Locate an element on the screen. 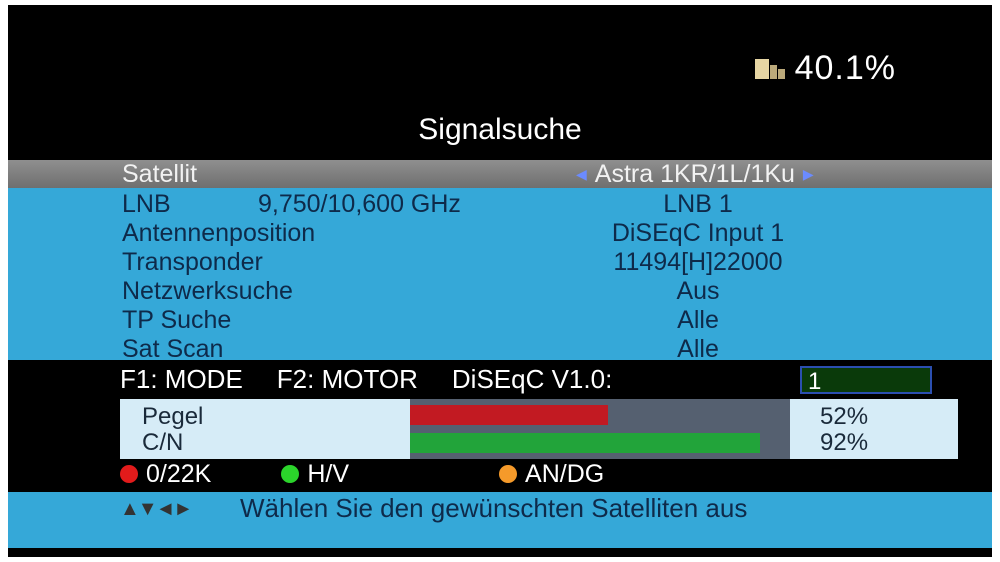  param-label: Antennenposition is located at coordinates (219, 233).